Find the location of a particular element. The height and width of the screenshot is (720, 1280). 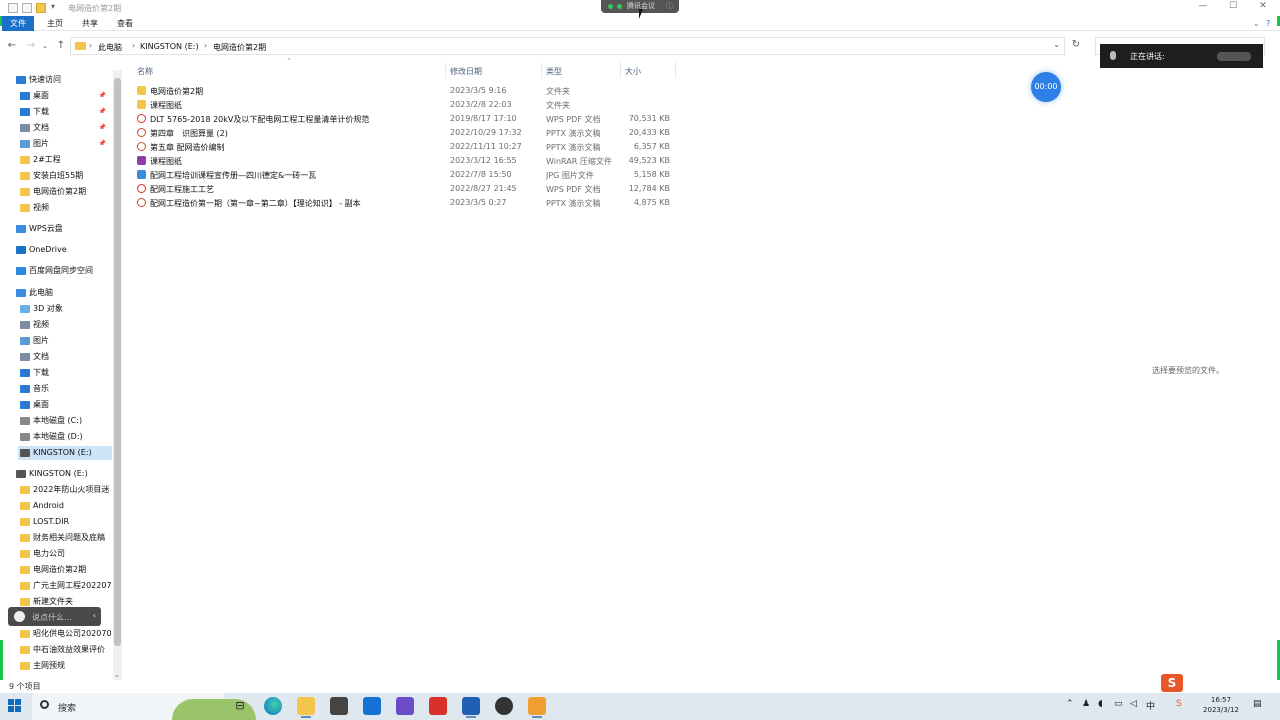

column-header-date: 修改日期 is located at coordinates (466, 71).